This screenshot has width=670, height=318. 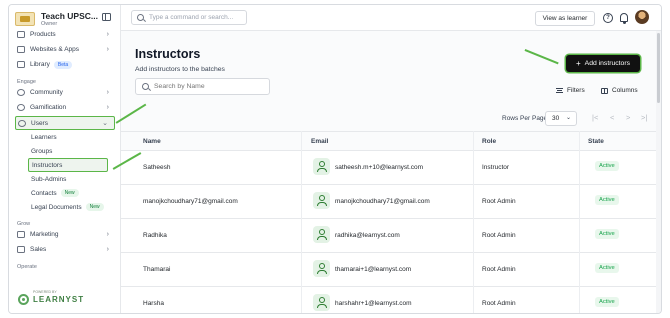 What do you see at coordinates (153, 303) in the screenshot?
I see `cell-name: Harsha` at bounding box center [153, 303].